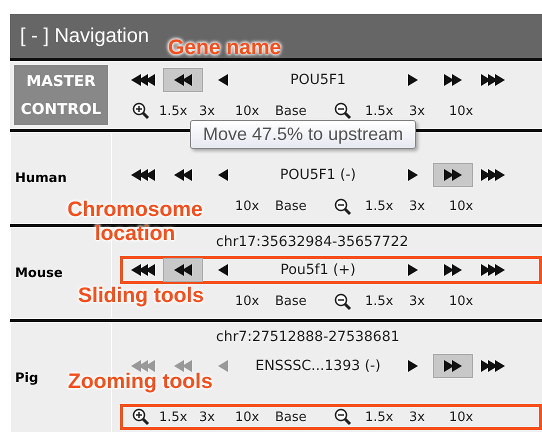  What do you see at coordinates (84, 36) in the screenshot?
I see `panel-title: [ - ] Navigation` at bounding box center [84, 36].